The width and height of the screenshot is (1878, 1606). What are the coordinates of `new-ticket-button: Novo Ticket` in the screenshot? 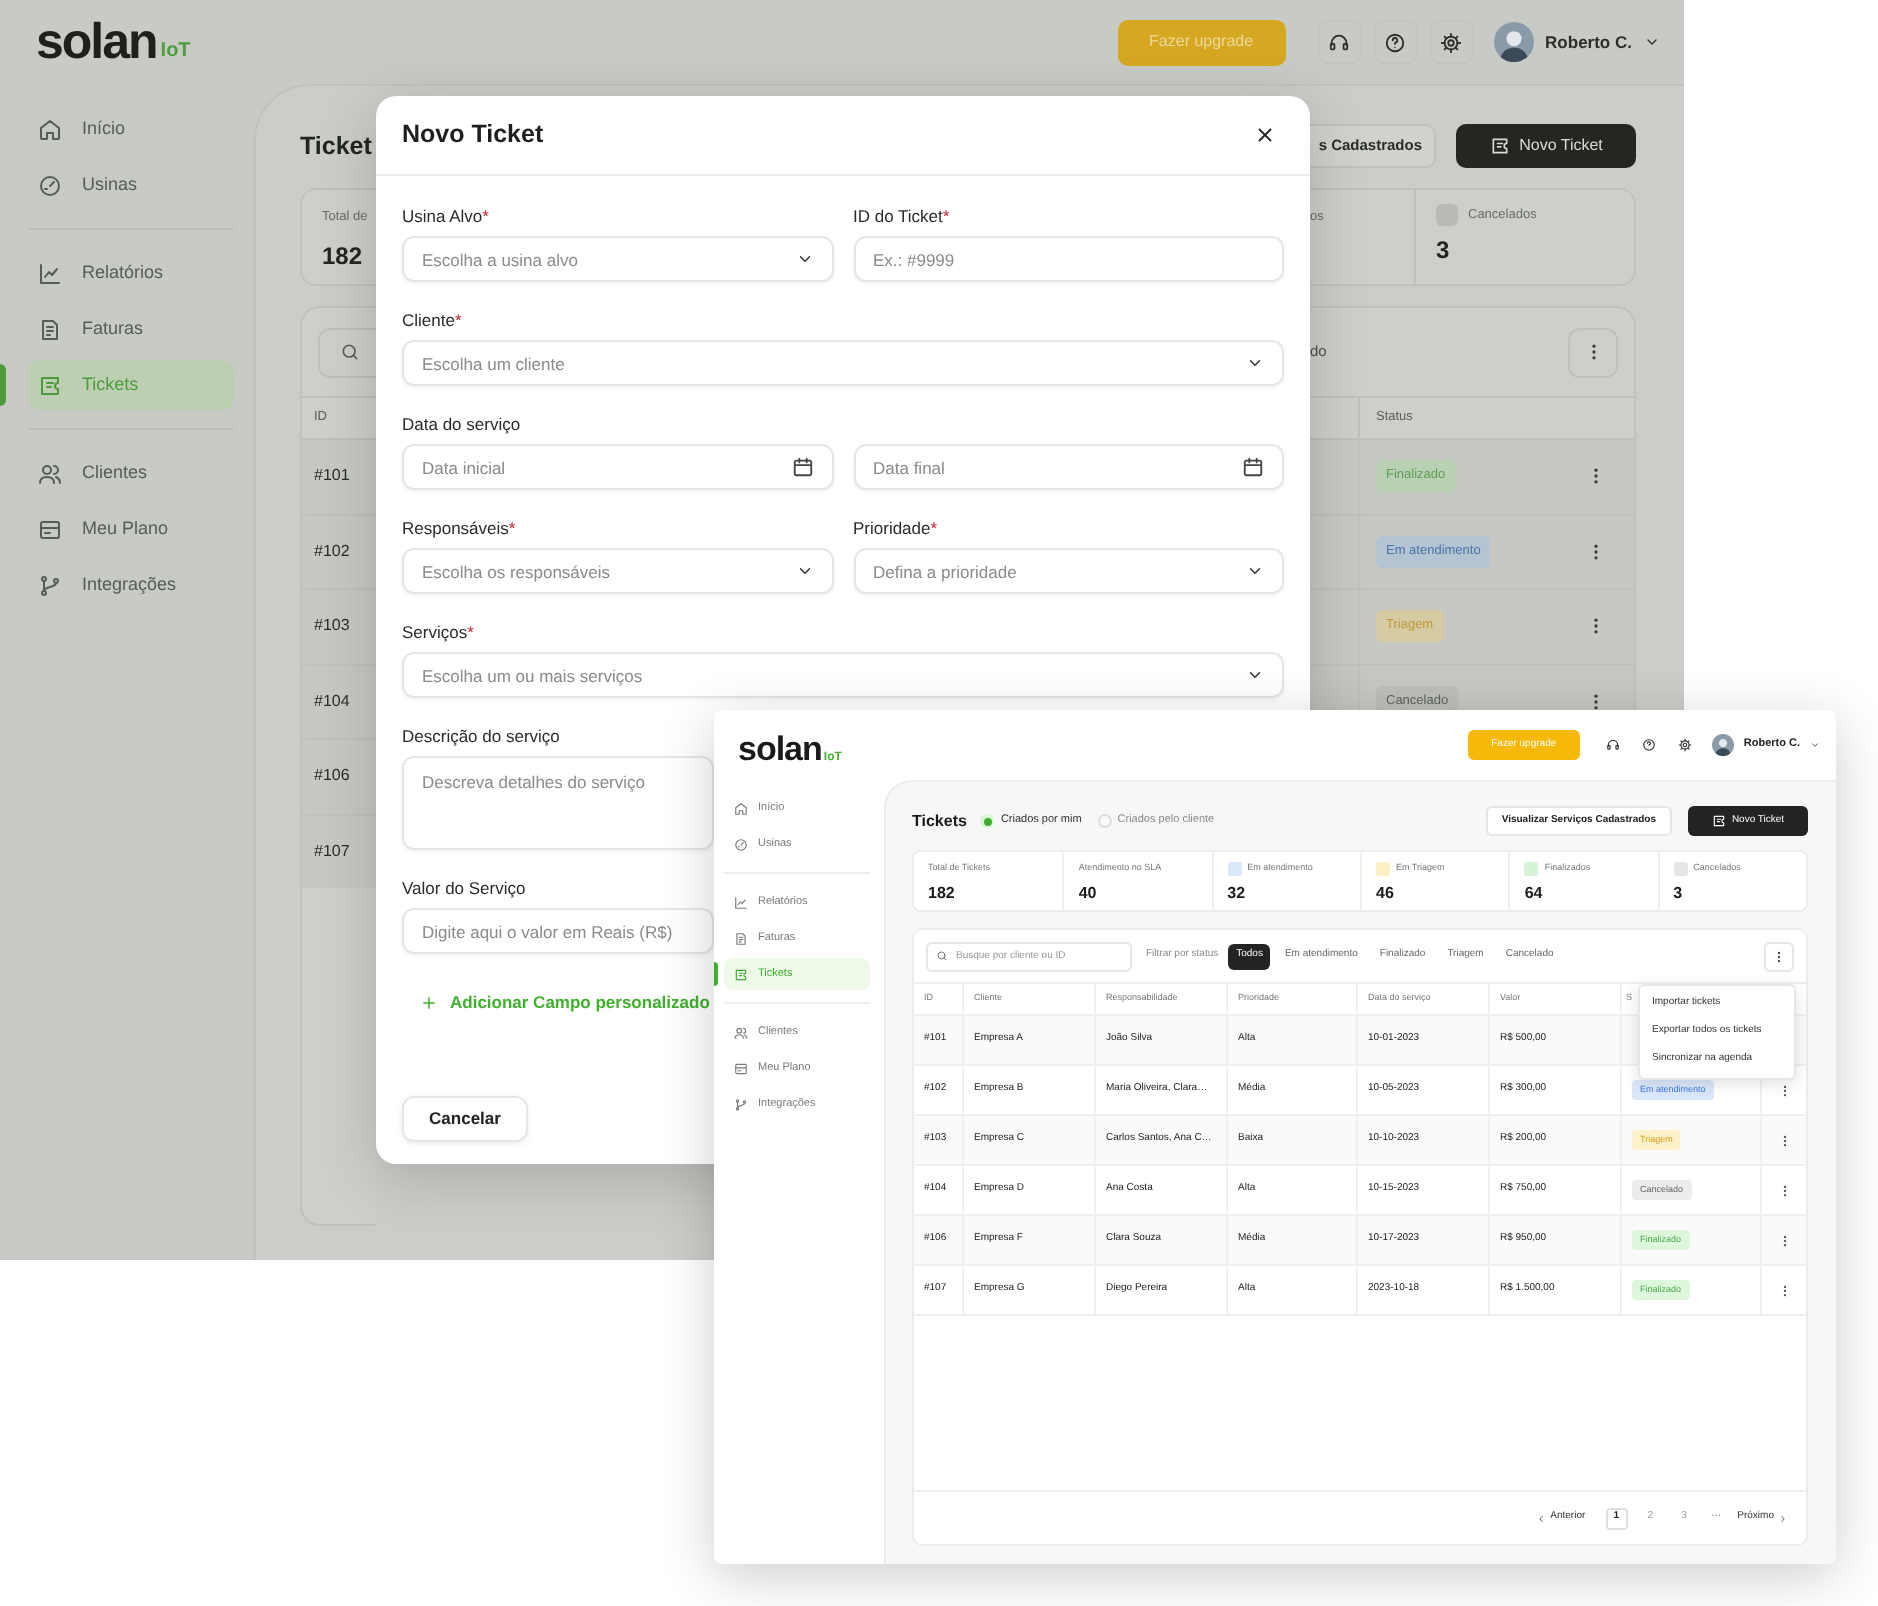 It's located at (1546, 146).